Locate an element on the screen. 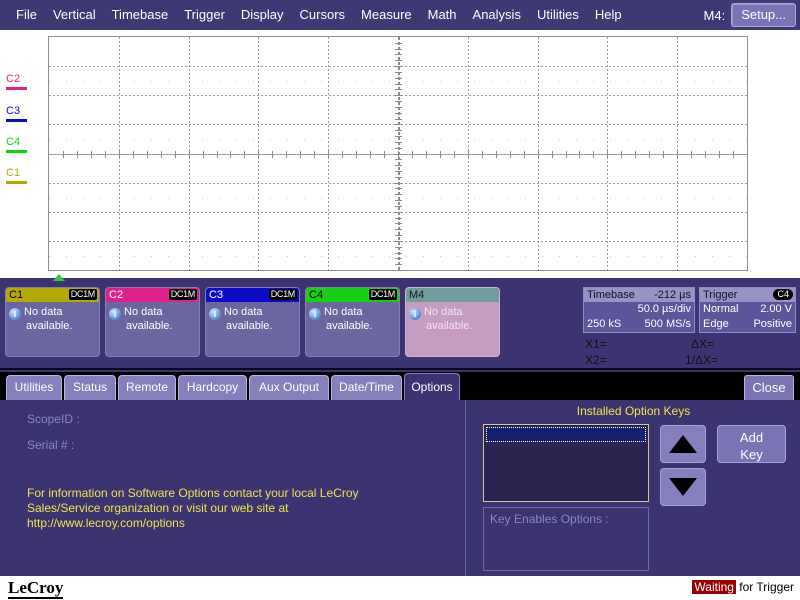  trigger-mode-row: Normal 2.00 V is located at coordinates (747, 309).